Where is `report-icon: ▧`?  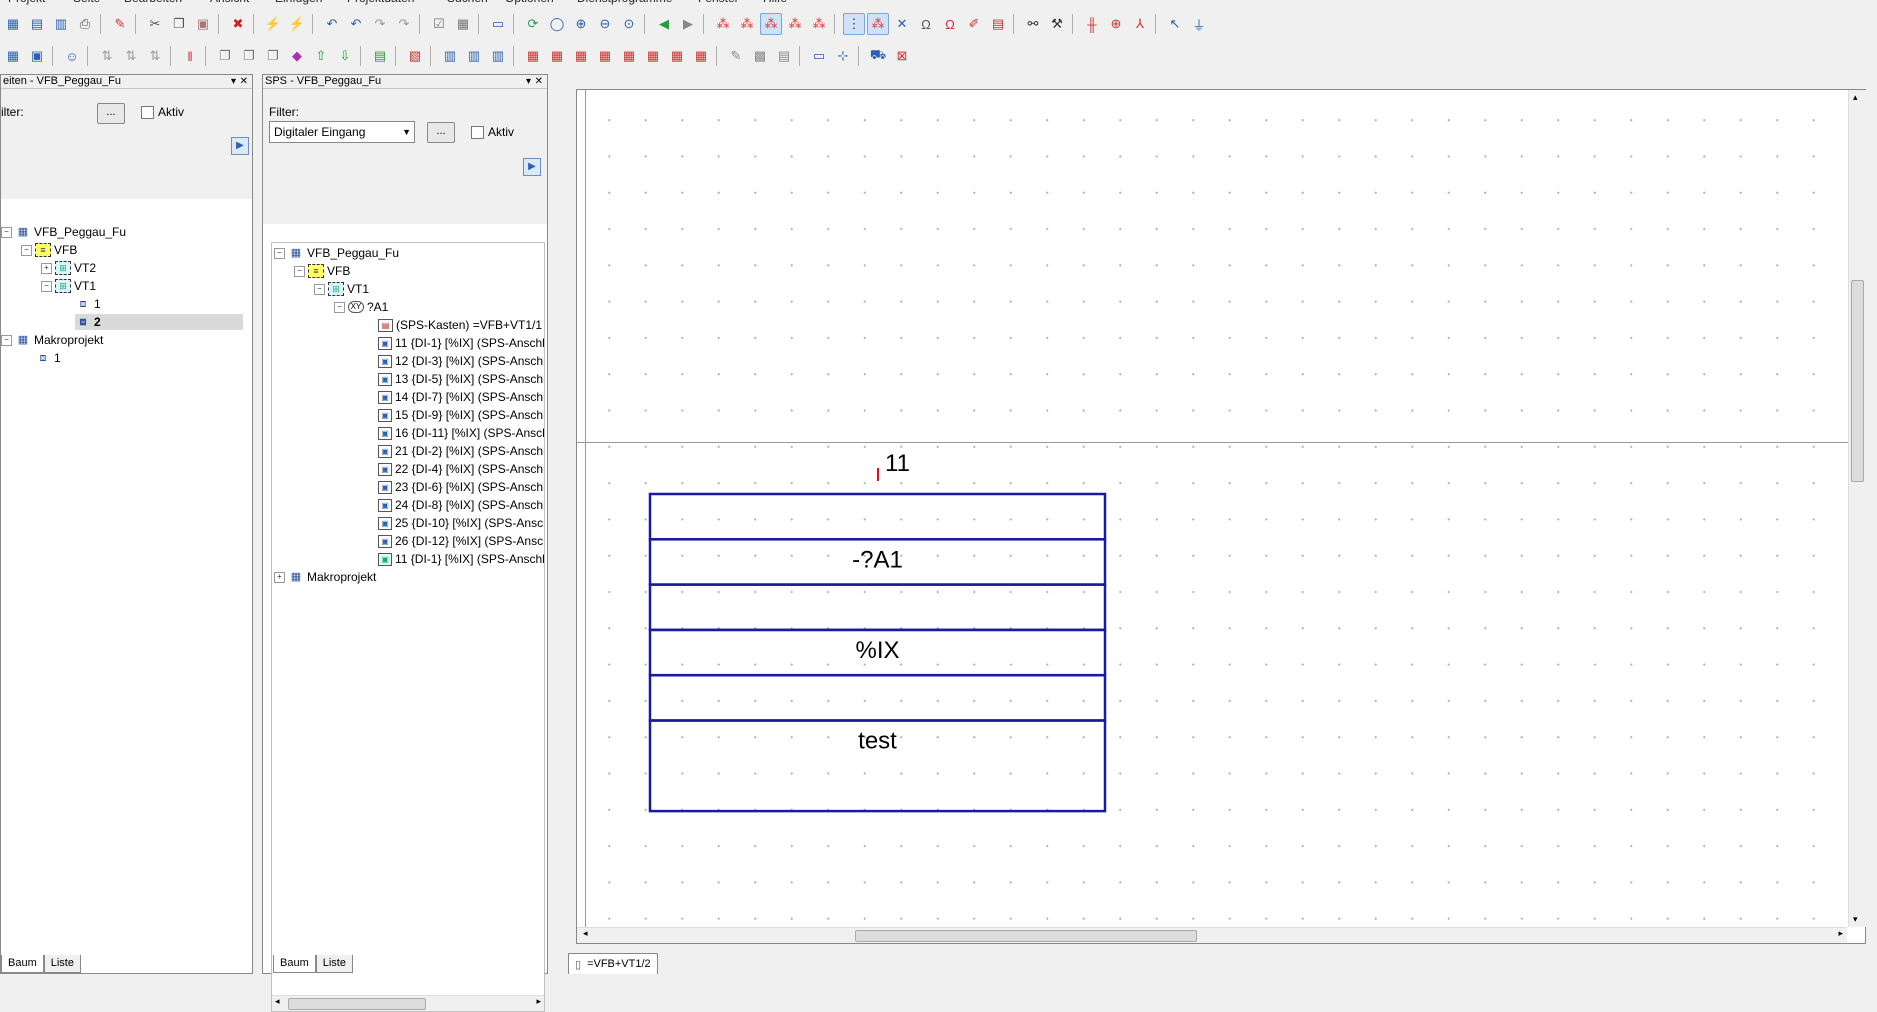 report-icon: ▧ is located at coordinates (415, 56).